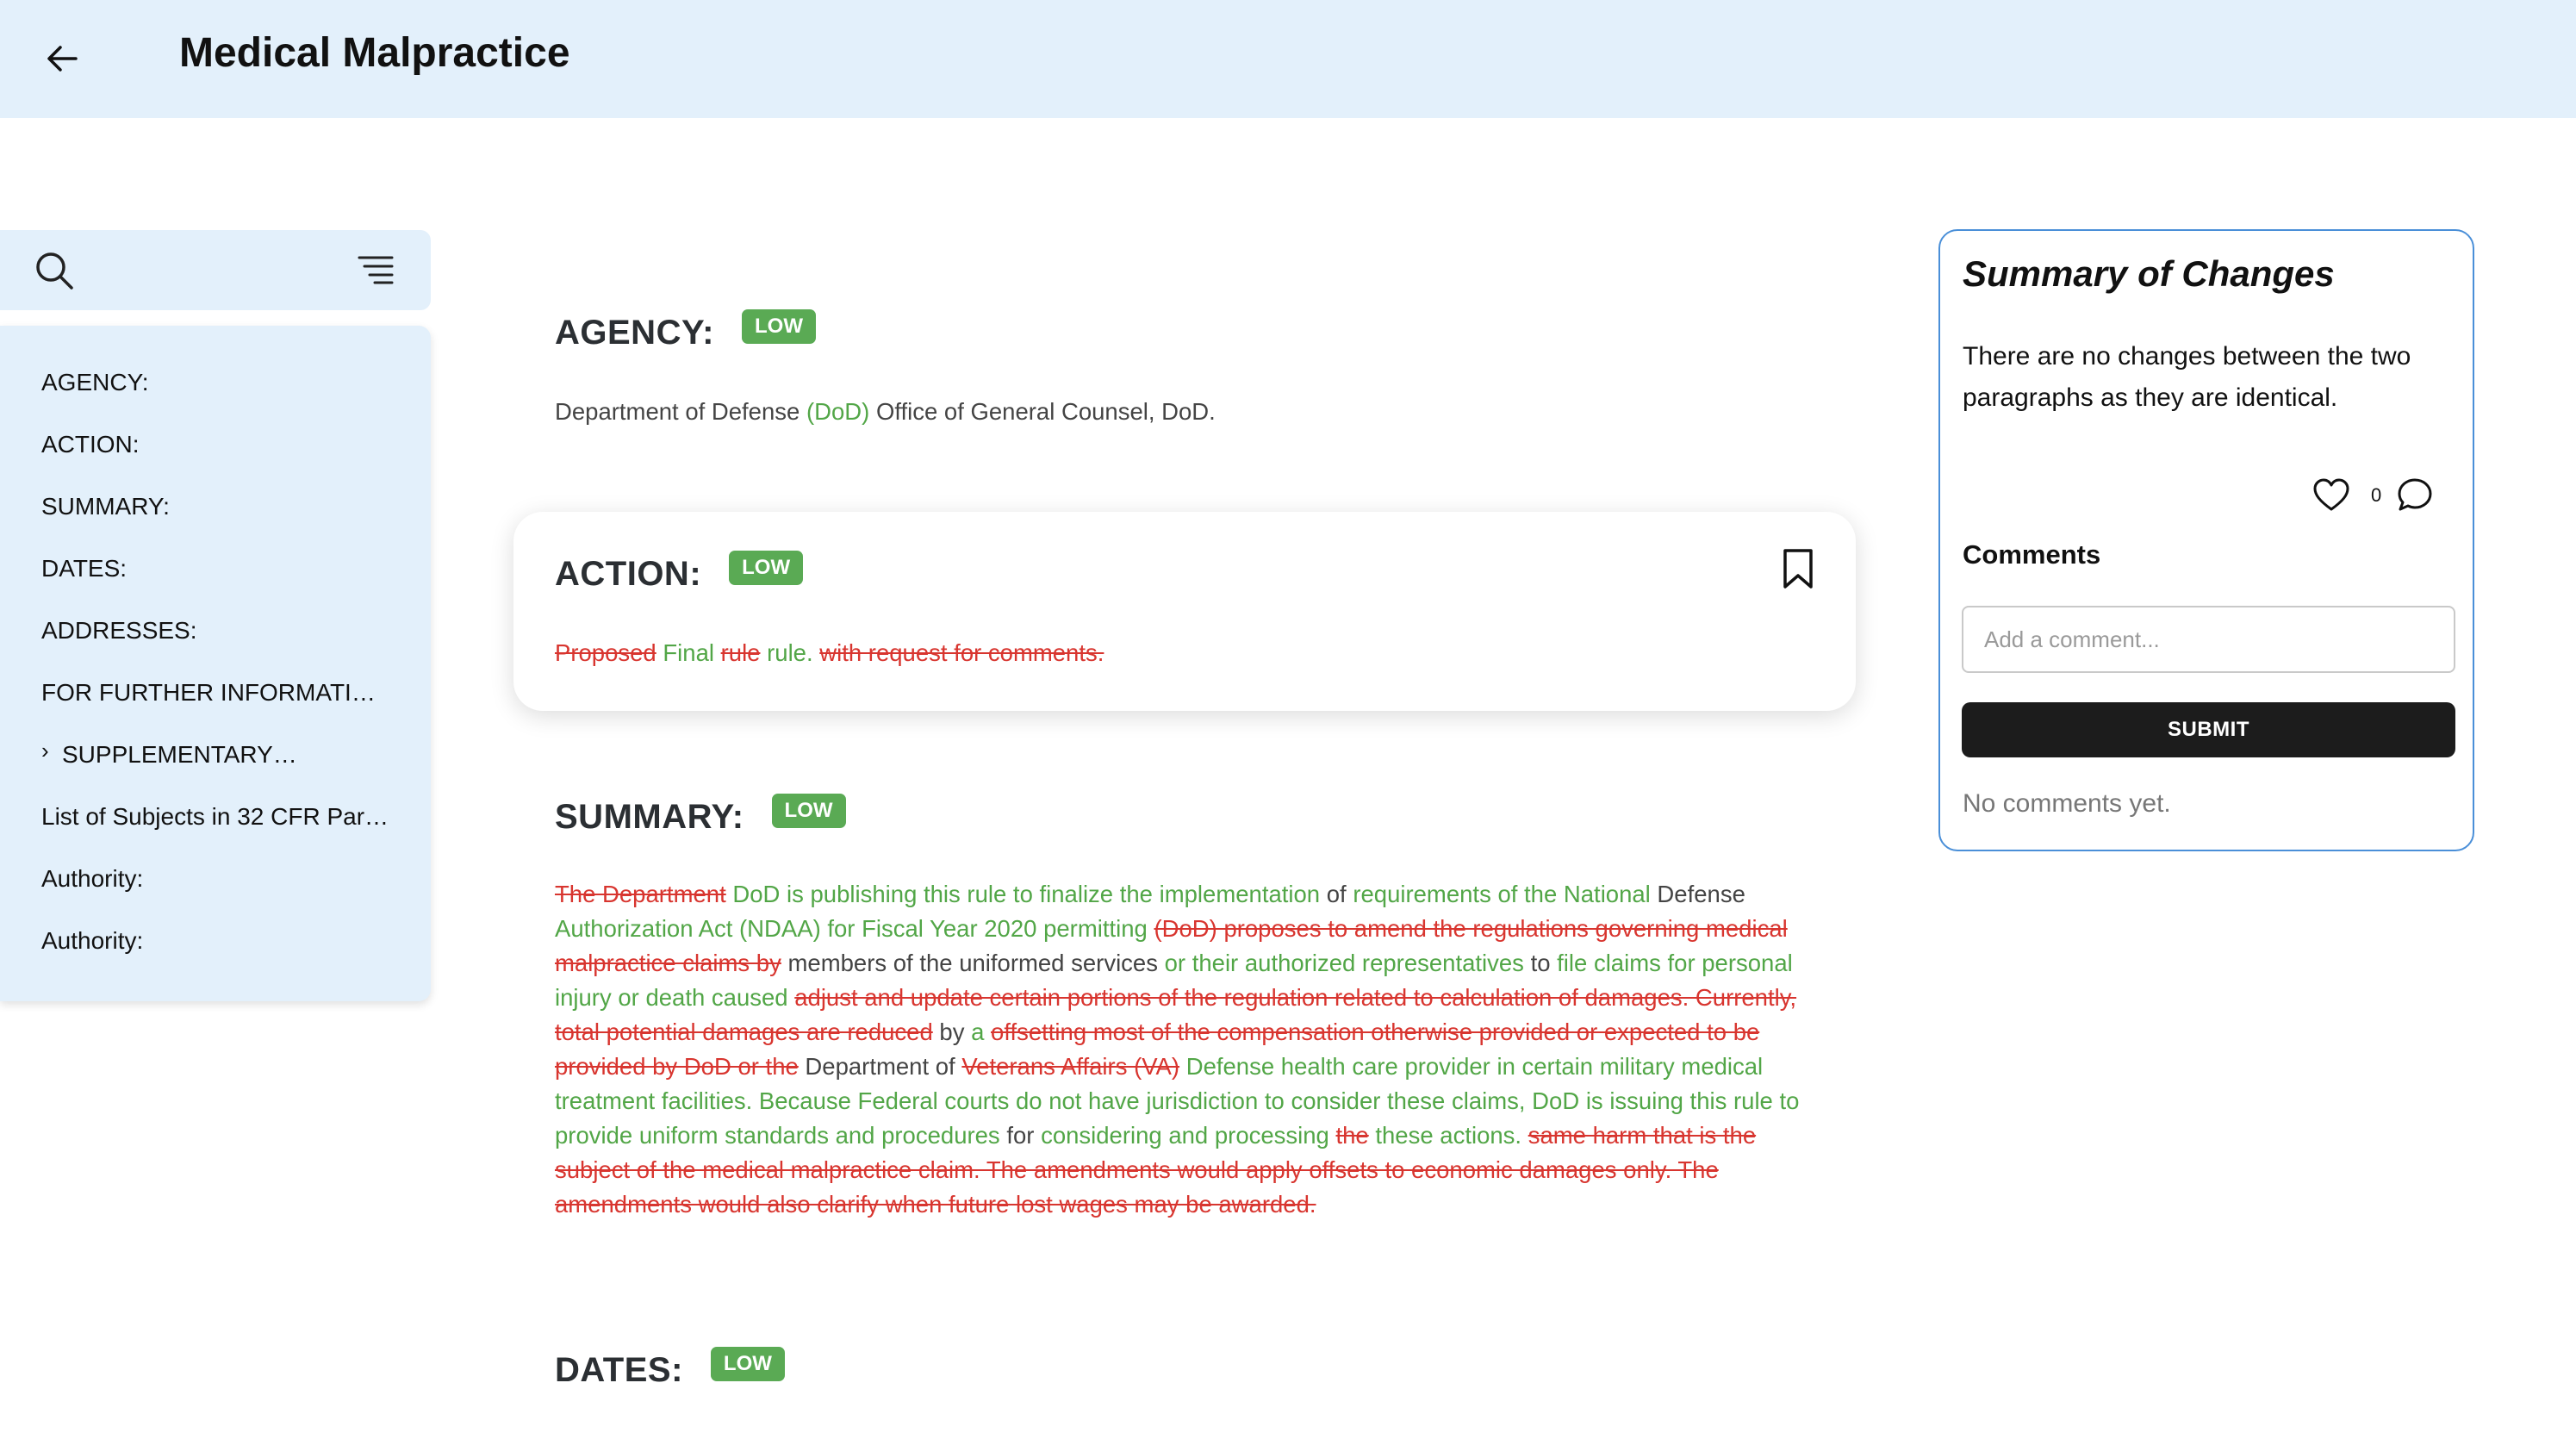  I want to click on removed-text: Veterans Affairs (VA), so click(1070, 1066).